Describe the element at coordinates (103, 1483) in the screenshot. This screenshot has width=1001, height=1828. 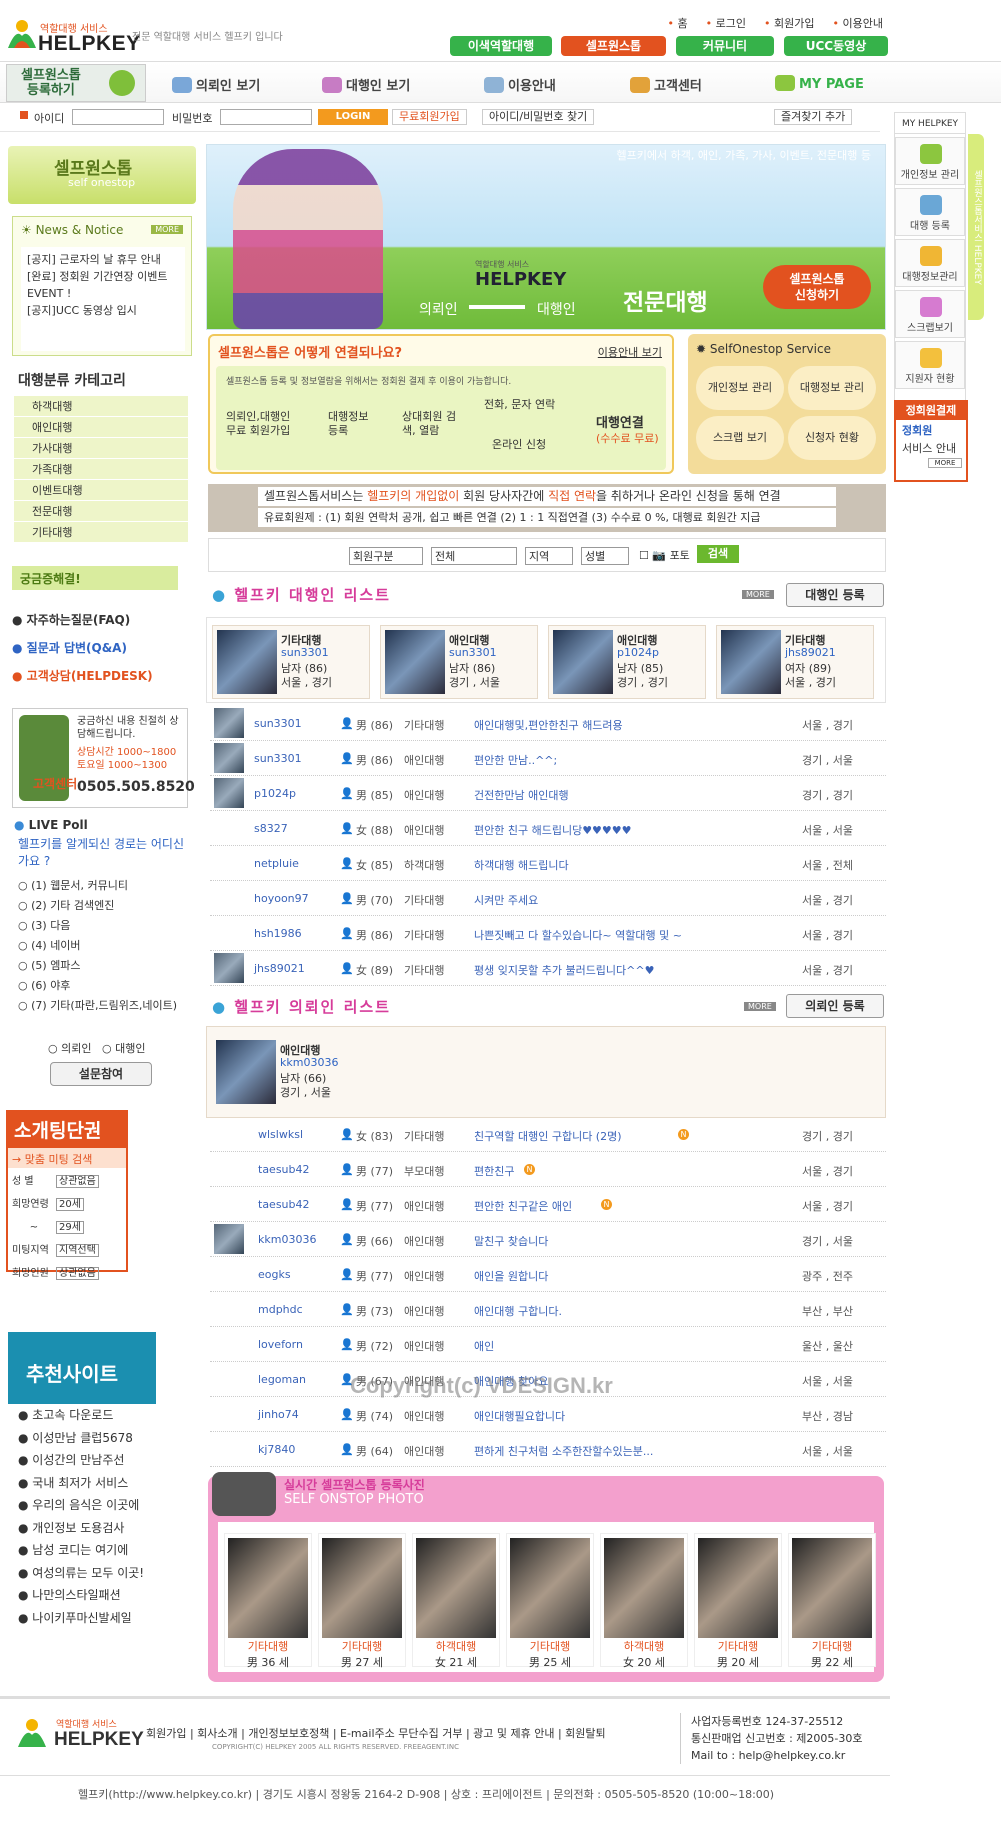
I see `recommended-link: ● 국내 최저가 서비스` at that location.